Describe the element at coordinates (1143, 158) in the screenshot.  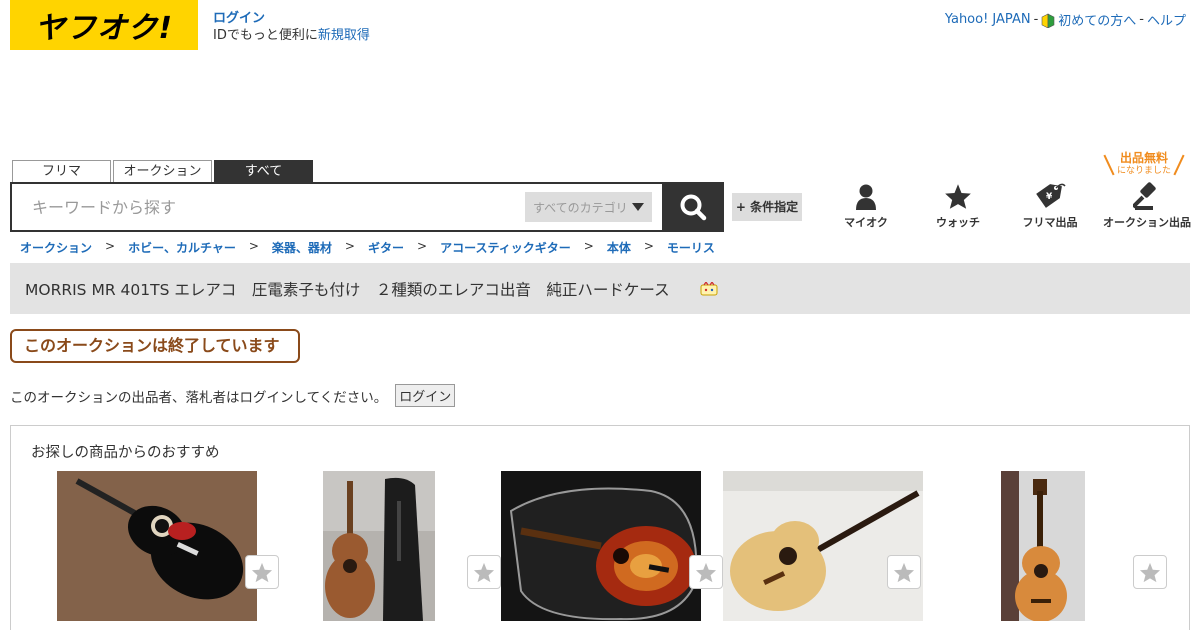
I see `free-listing-text: 出品無料` at that location.